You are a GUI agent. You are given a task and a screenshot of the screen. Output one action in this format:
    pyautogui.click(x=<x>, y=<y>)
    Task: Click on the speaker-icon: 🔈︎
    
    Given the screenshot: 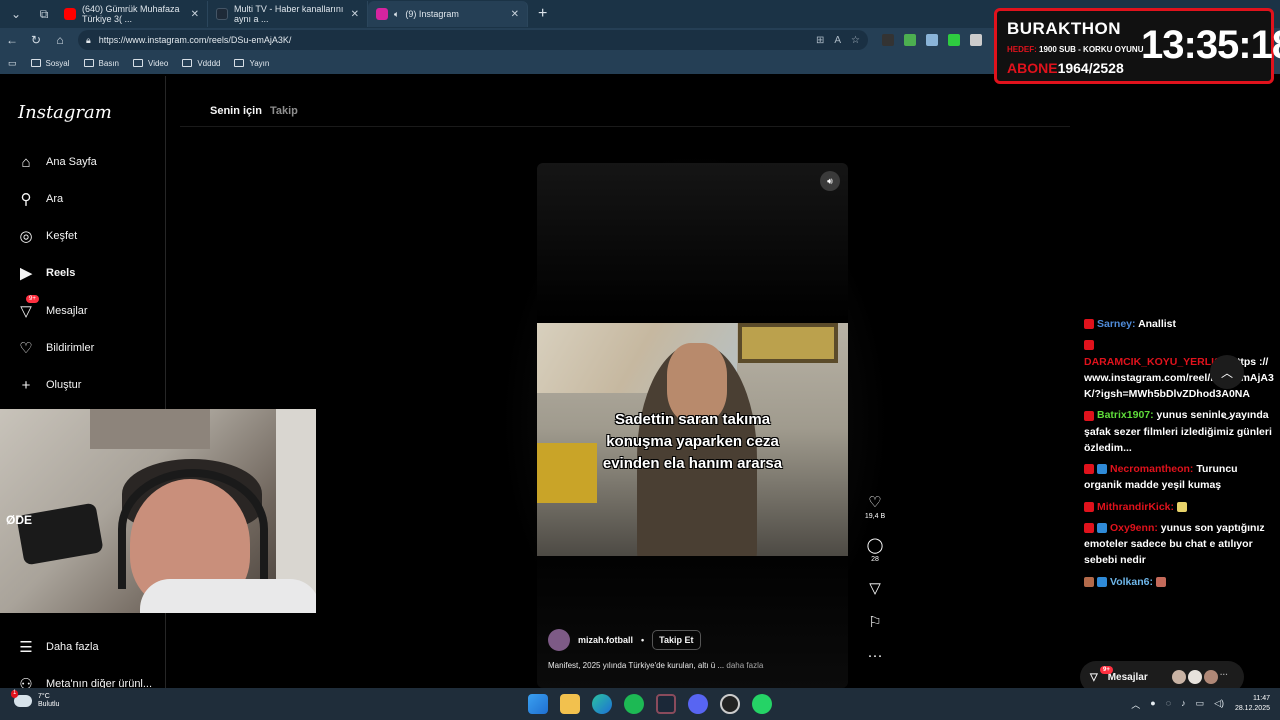 What is the action you would take?
    pyautogui.click(x=396, y=14)
    